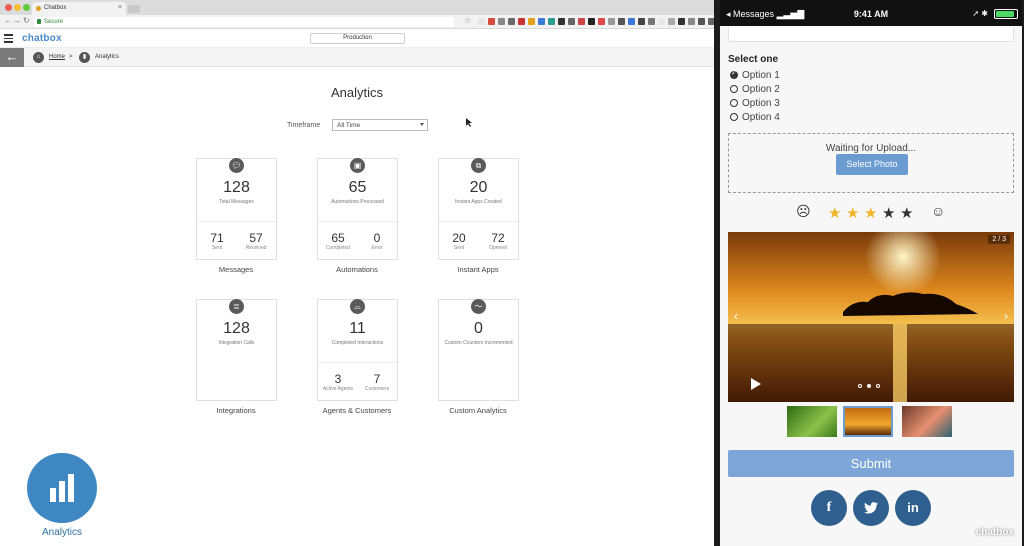 The width and height of the screenshot is (1024, 546). What do you see at coordinates (79, 8) in the screenshot?
I see `browser-tab: Chatbox ×` at bounding box center [79, 8].